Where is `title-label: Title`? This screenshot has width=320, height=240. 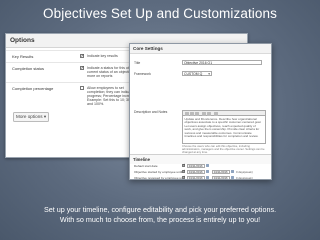
title-label: Title is located at coordinates (137, 63).